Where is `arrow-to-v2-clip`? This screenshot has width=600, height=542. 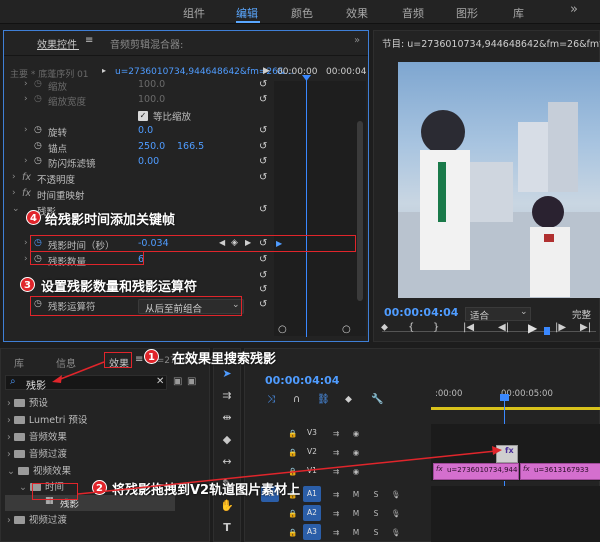
arrow-to-v2-clip is located at coordinates (287, 472).